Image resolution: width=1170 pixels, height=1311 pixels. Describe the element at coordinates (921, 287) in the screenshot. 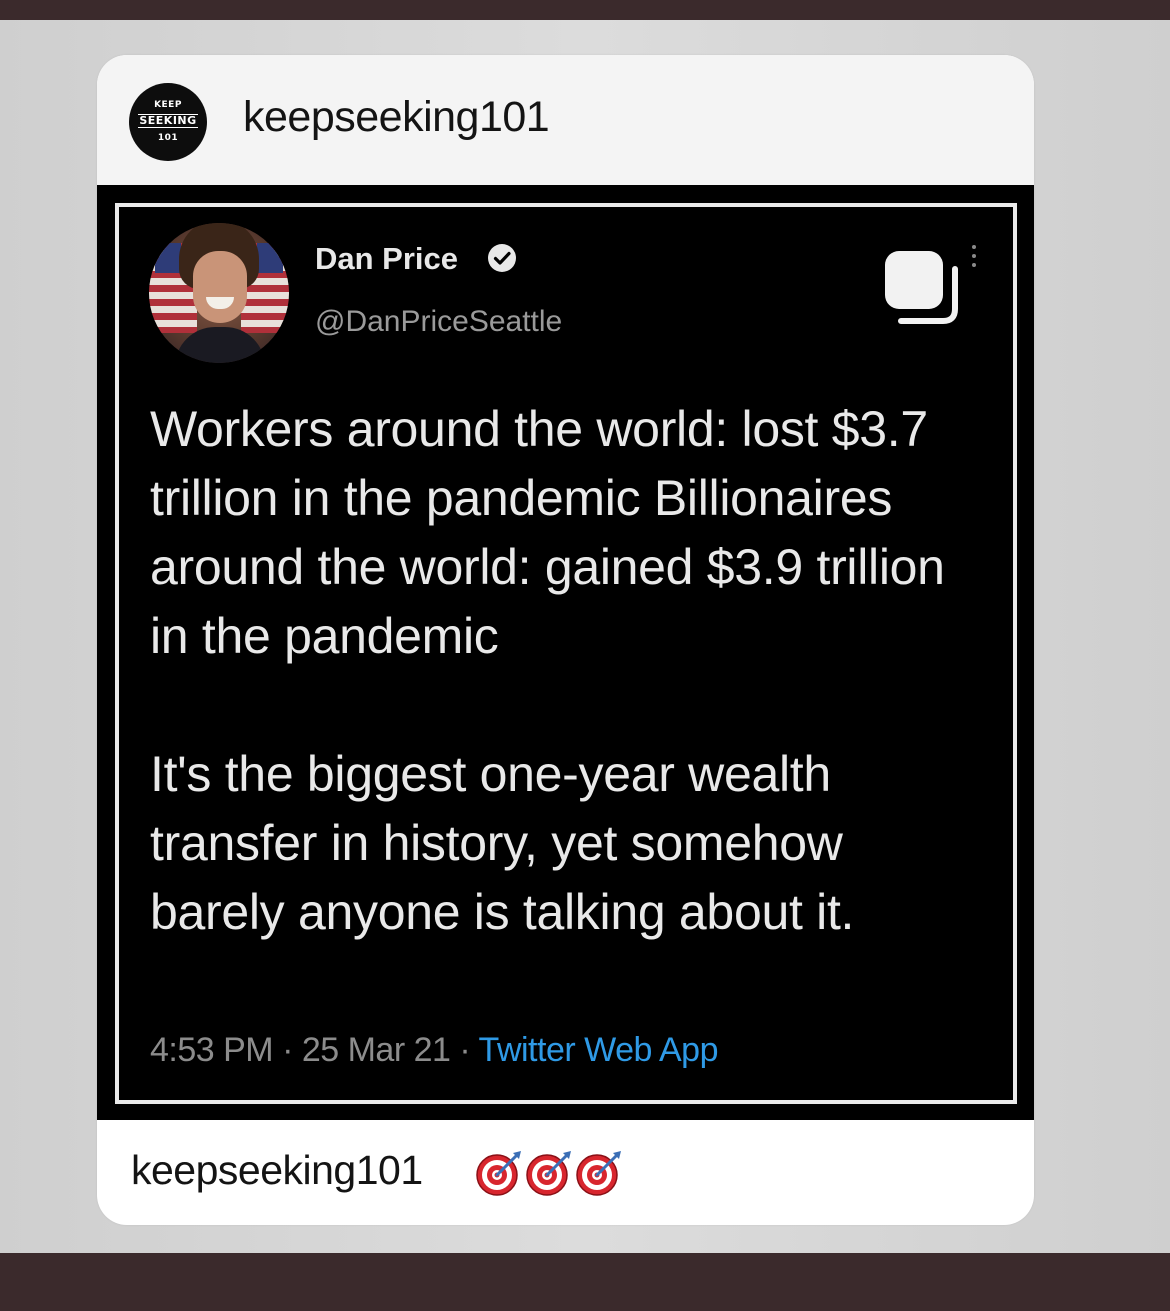

I see `copy-icon` at that location.